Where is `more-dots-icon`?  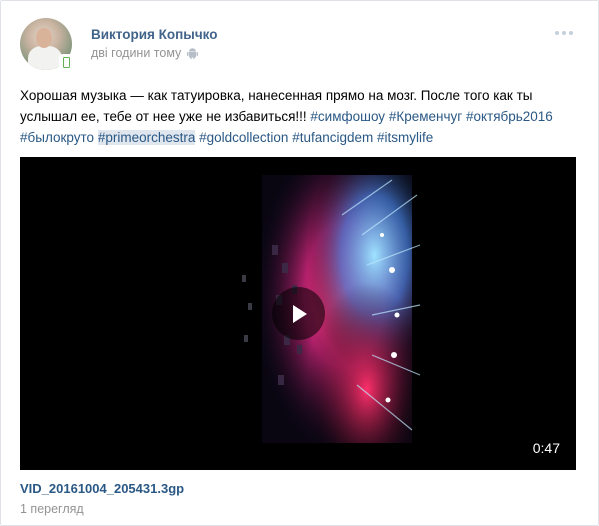
more-dots-icon is located at coordinates (564, 33).